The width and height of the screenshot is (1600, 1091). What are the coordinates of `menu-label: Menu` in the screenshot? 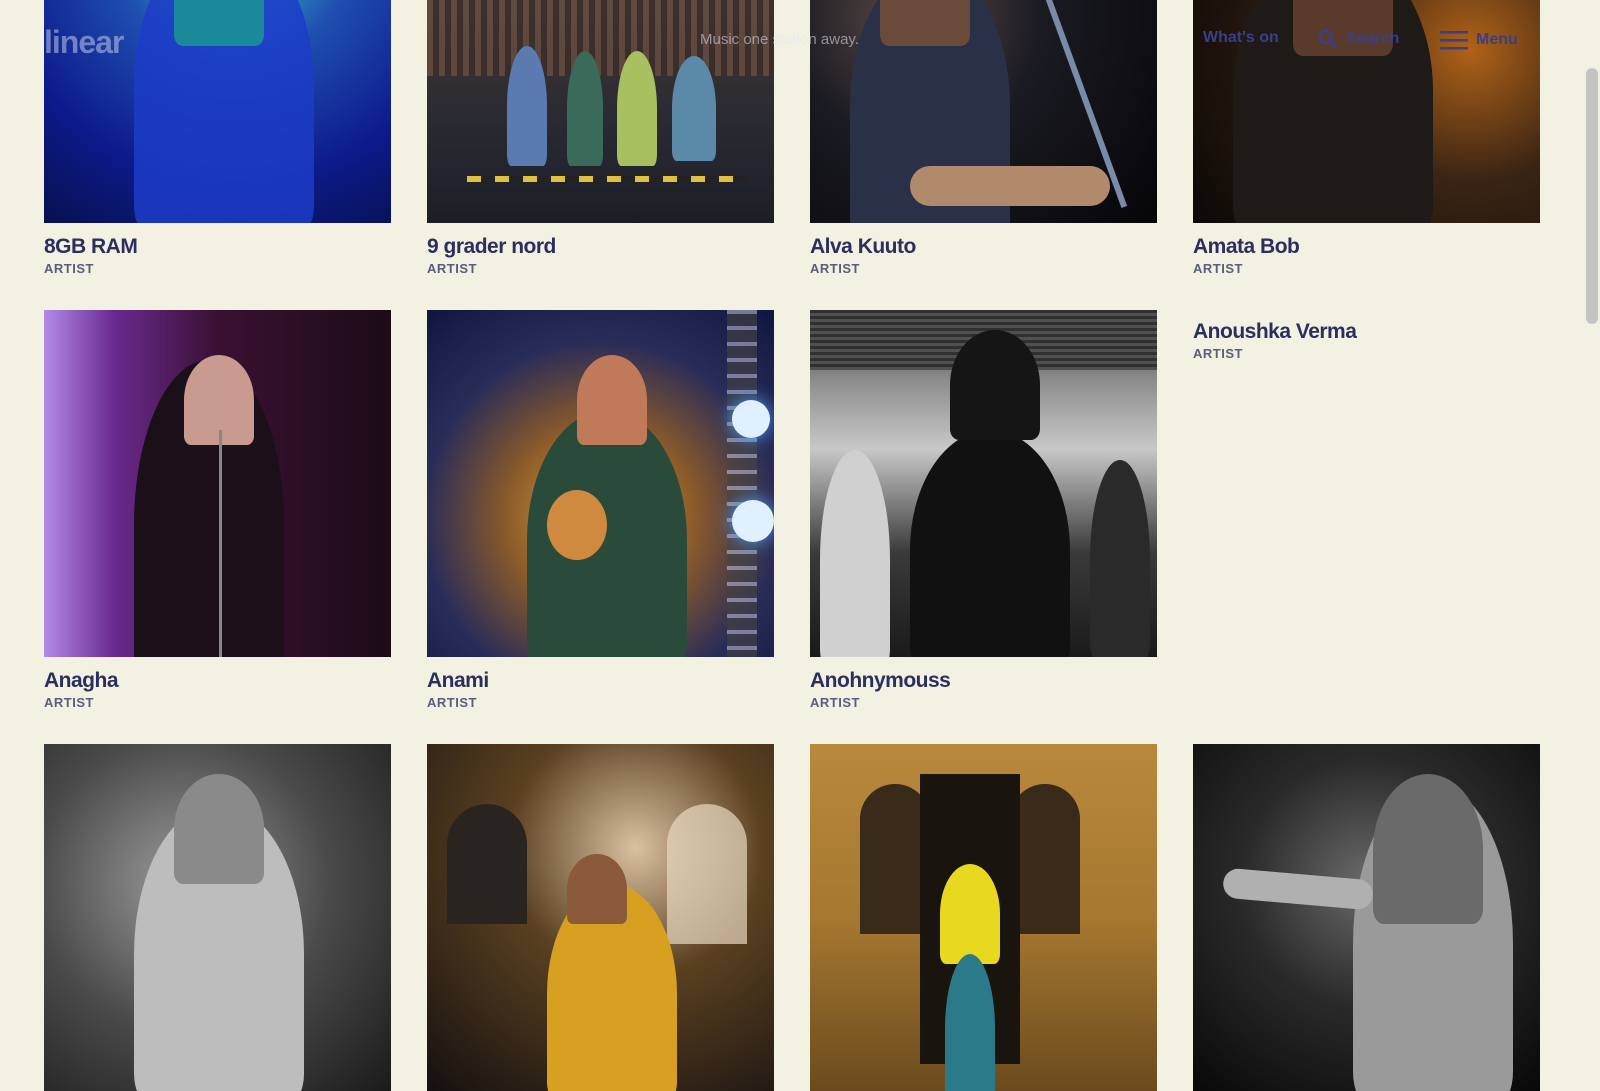 It's located at (1497, 39).